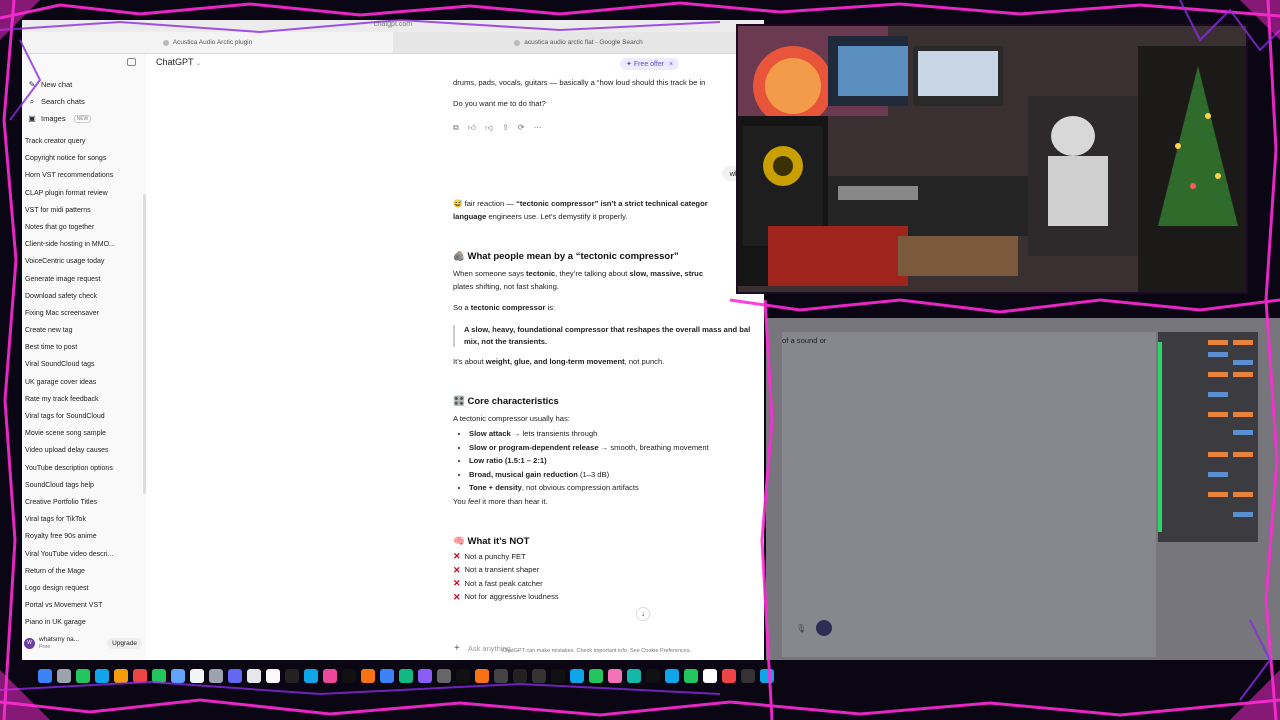 The width and height of the screenshot is (1280, 720). What do you see at coordinates (84, 193) in the screenshot?
I see `sidebar-chat-item: CLAP plugin format review` at bounding box center [84, 193].